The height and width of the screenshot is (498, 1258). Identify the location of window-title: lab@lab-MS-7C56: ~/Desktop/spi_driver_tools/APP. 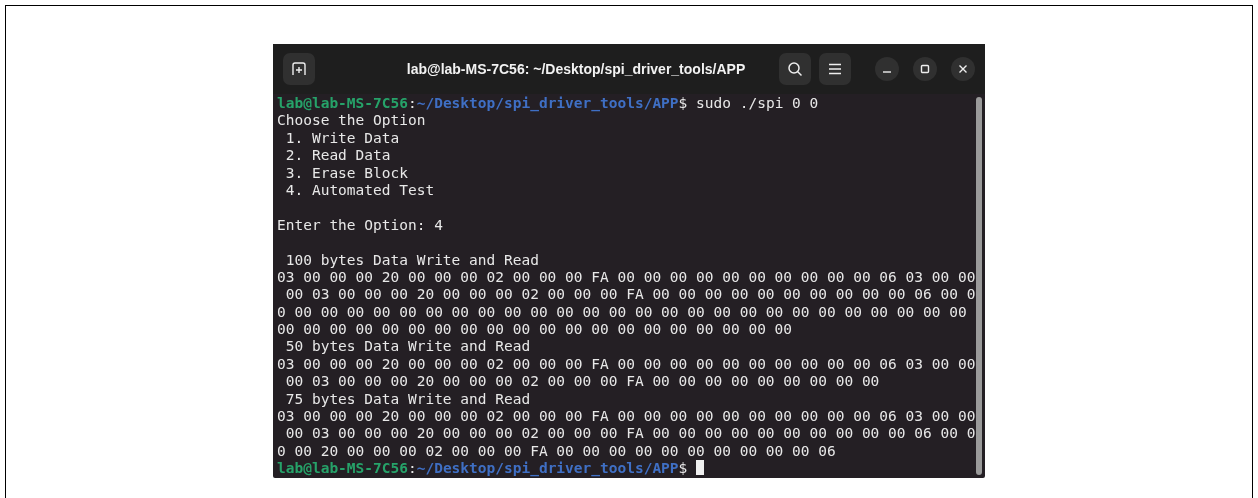
(576, 69).